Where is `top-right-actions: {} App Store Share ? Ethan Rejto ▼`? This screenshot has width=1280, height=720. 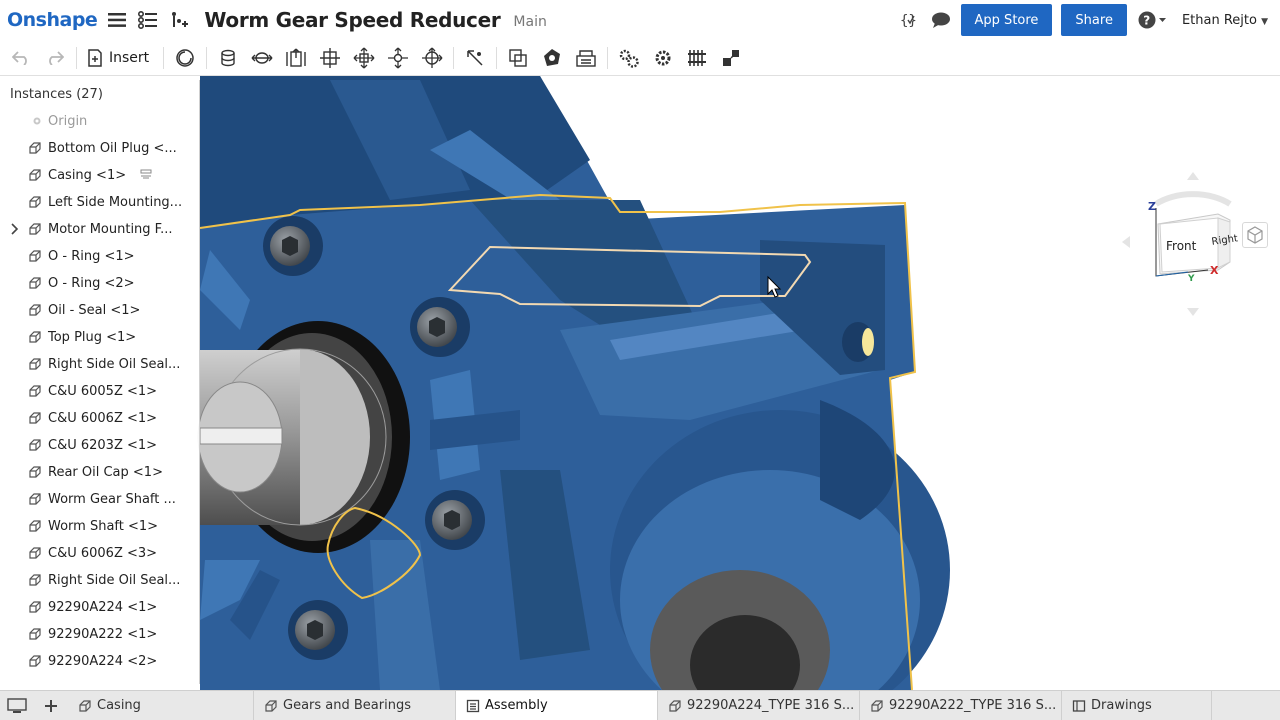 top-right-actions: {} App Store Share ? Ethan Rejto ▼ is located at coordinates (1079, 20).